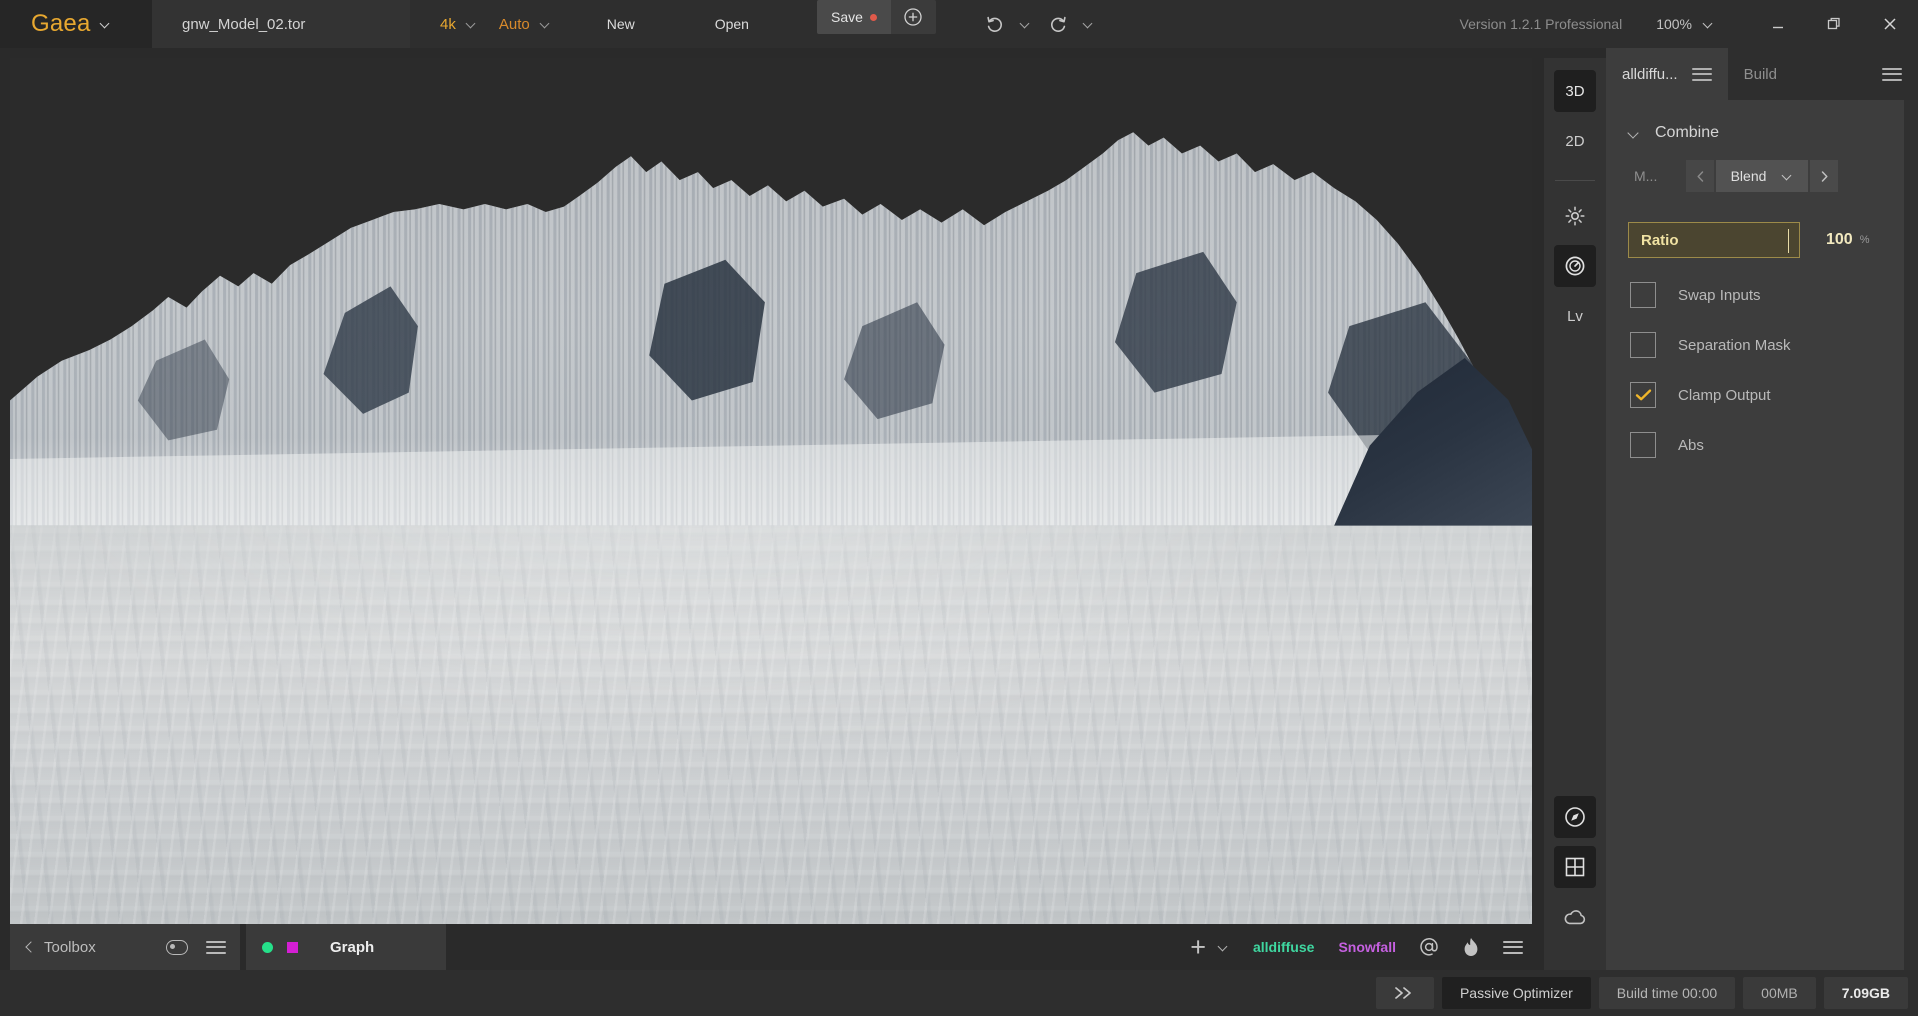 The height and width of the screenshot is (1016, 1918). I want to click on ratio-name-input: Ratio, so click(1714, 240).